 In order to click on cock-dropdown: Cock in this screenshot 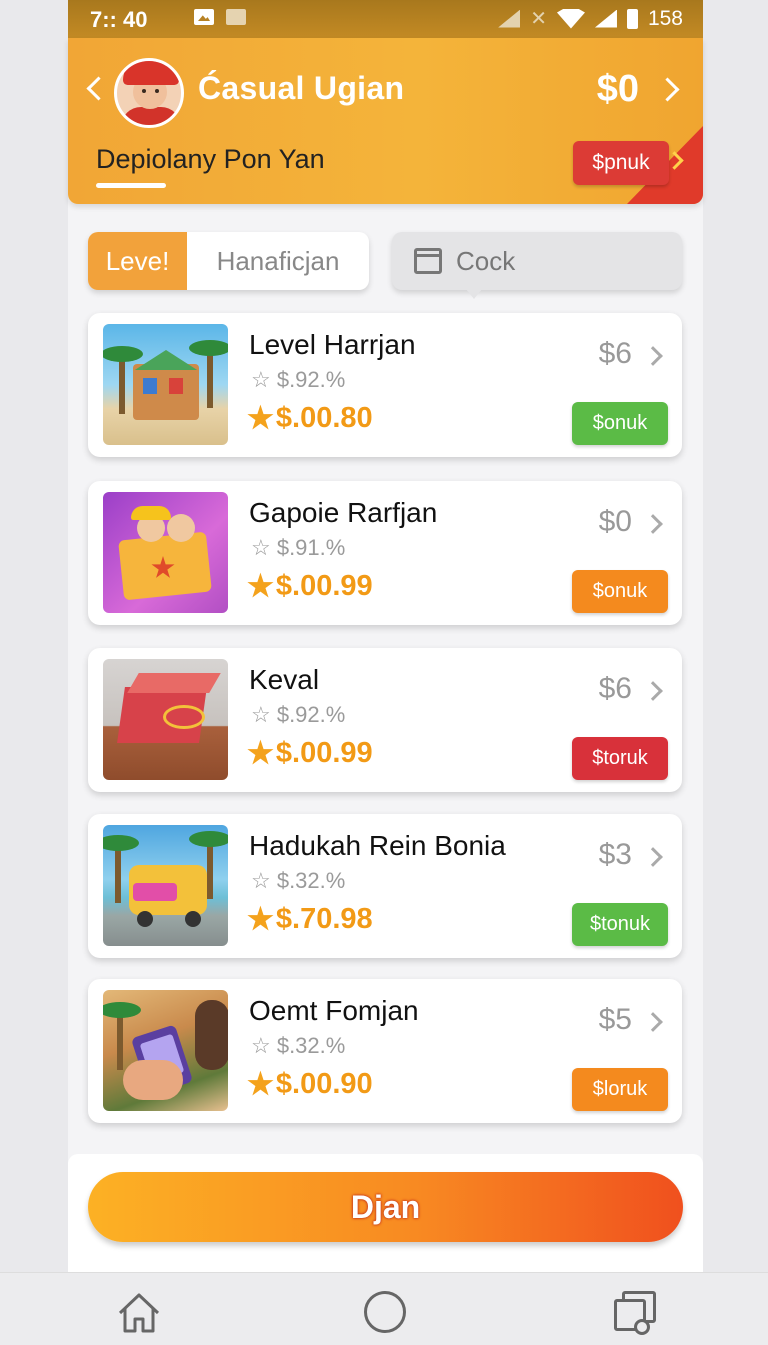, I will do `click(537, 261)`.